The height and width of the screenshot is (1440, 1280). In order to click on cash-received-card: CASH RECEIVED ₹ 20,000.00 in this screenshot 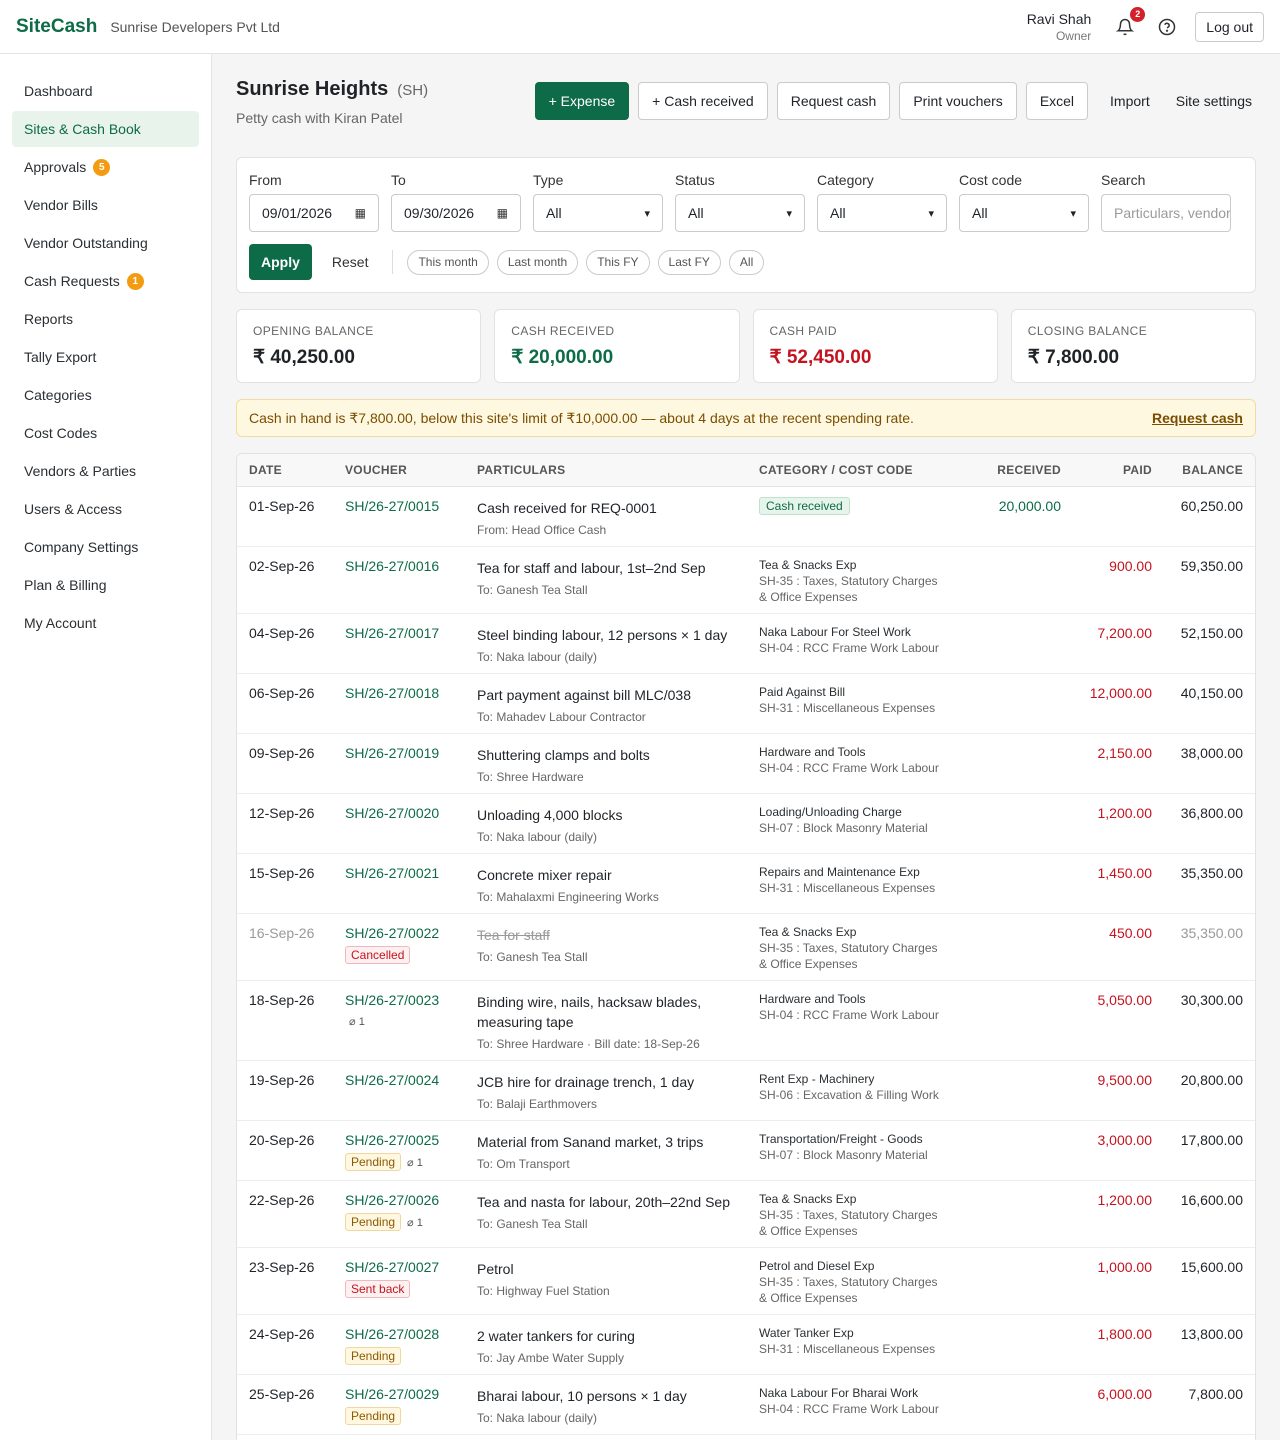, I will do `click(617, 346)`.